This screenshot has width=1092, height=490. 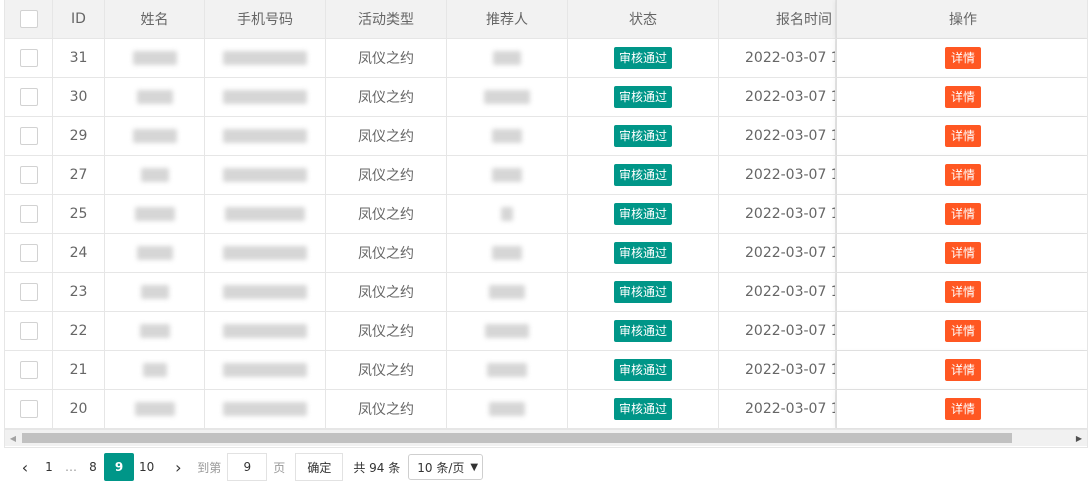 I want to click on page-10: 10, so click(x=146, y=467).